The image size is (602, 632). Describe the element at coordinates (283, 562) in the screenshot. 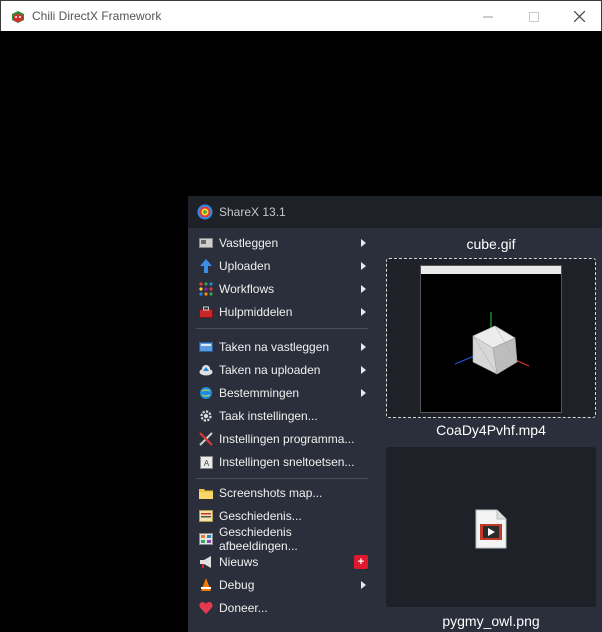

I see `menu-item-nieuws: Nieuws +` at that location.